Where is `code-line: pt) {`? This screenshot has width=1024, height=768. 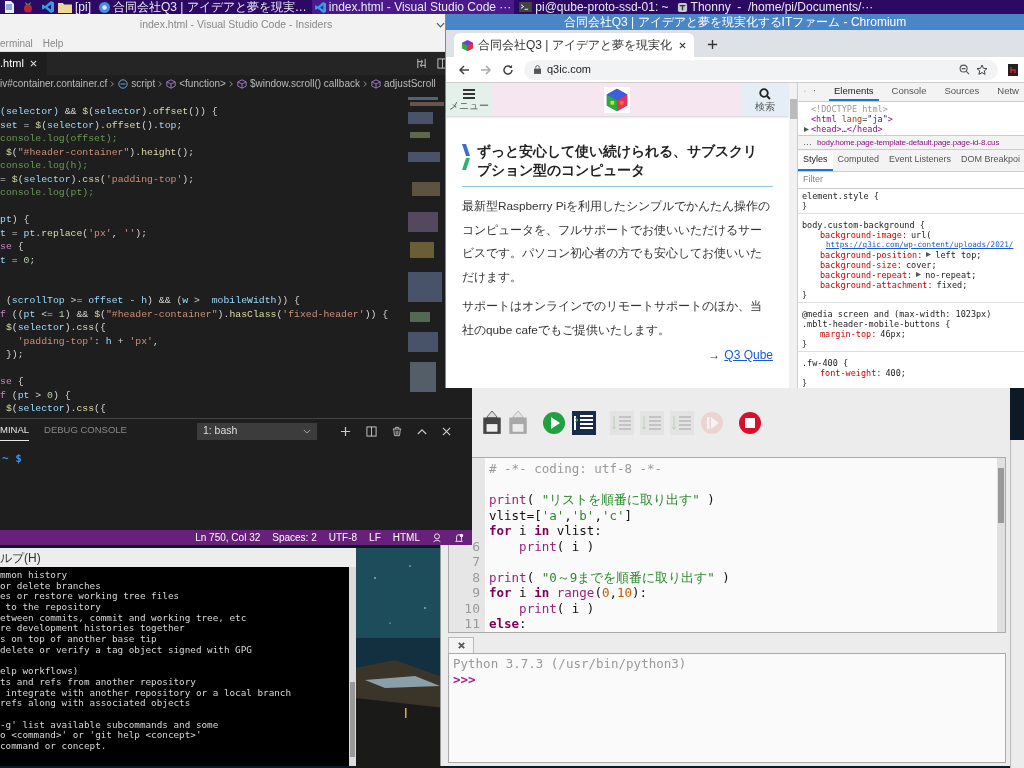
code-line: pt) { is located at coordinates (15, 220).